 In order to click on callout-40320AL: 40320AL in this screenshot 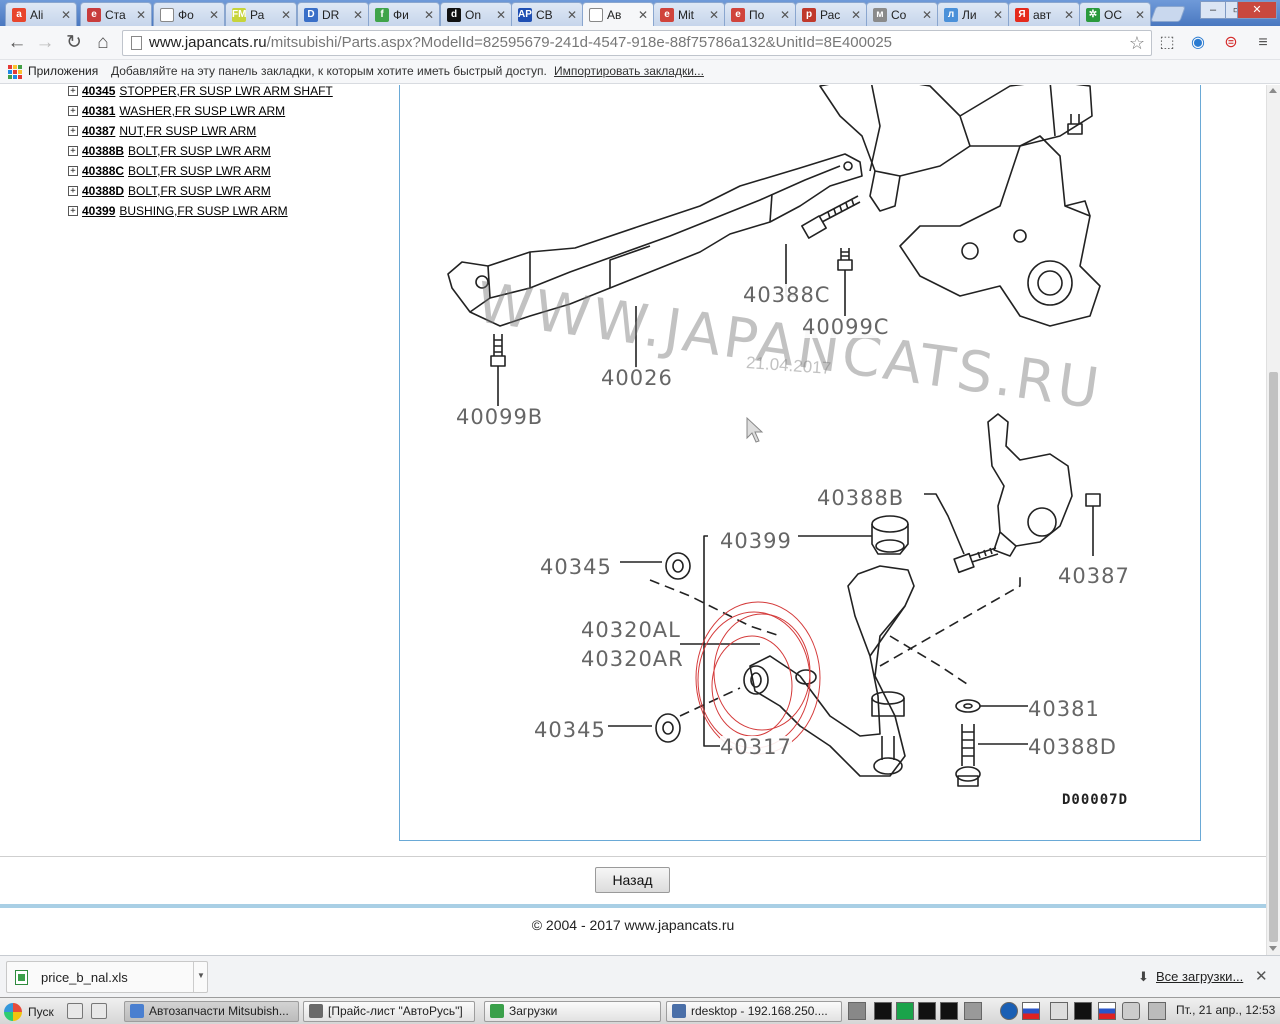, I will do `click(631, 630)`.